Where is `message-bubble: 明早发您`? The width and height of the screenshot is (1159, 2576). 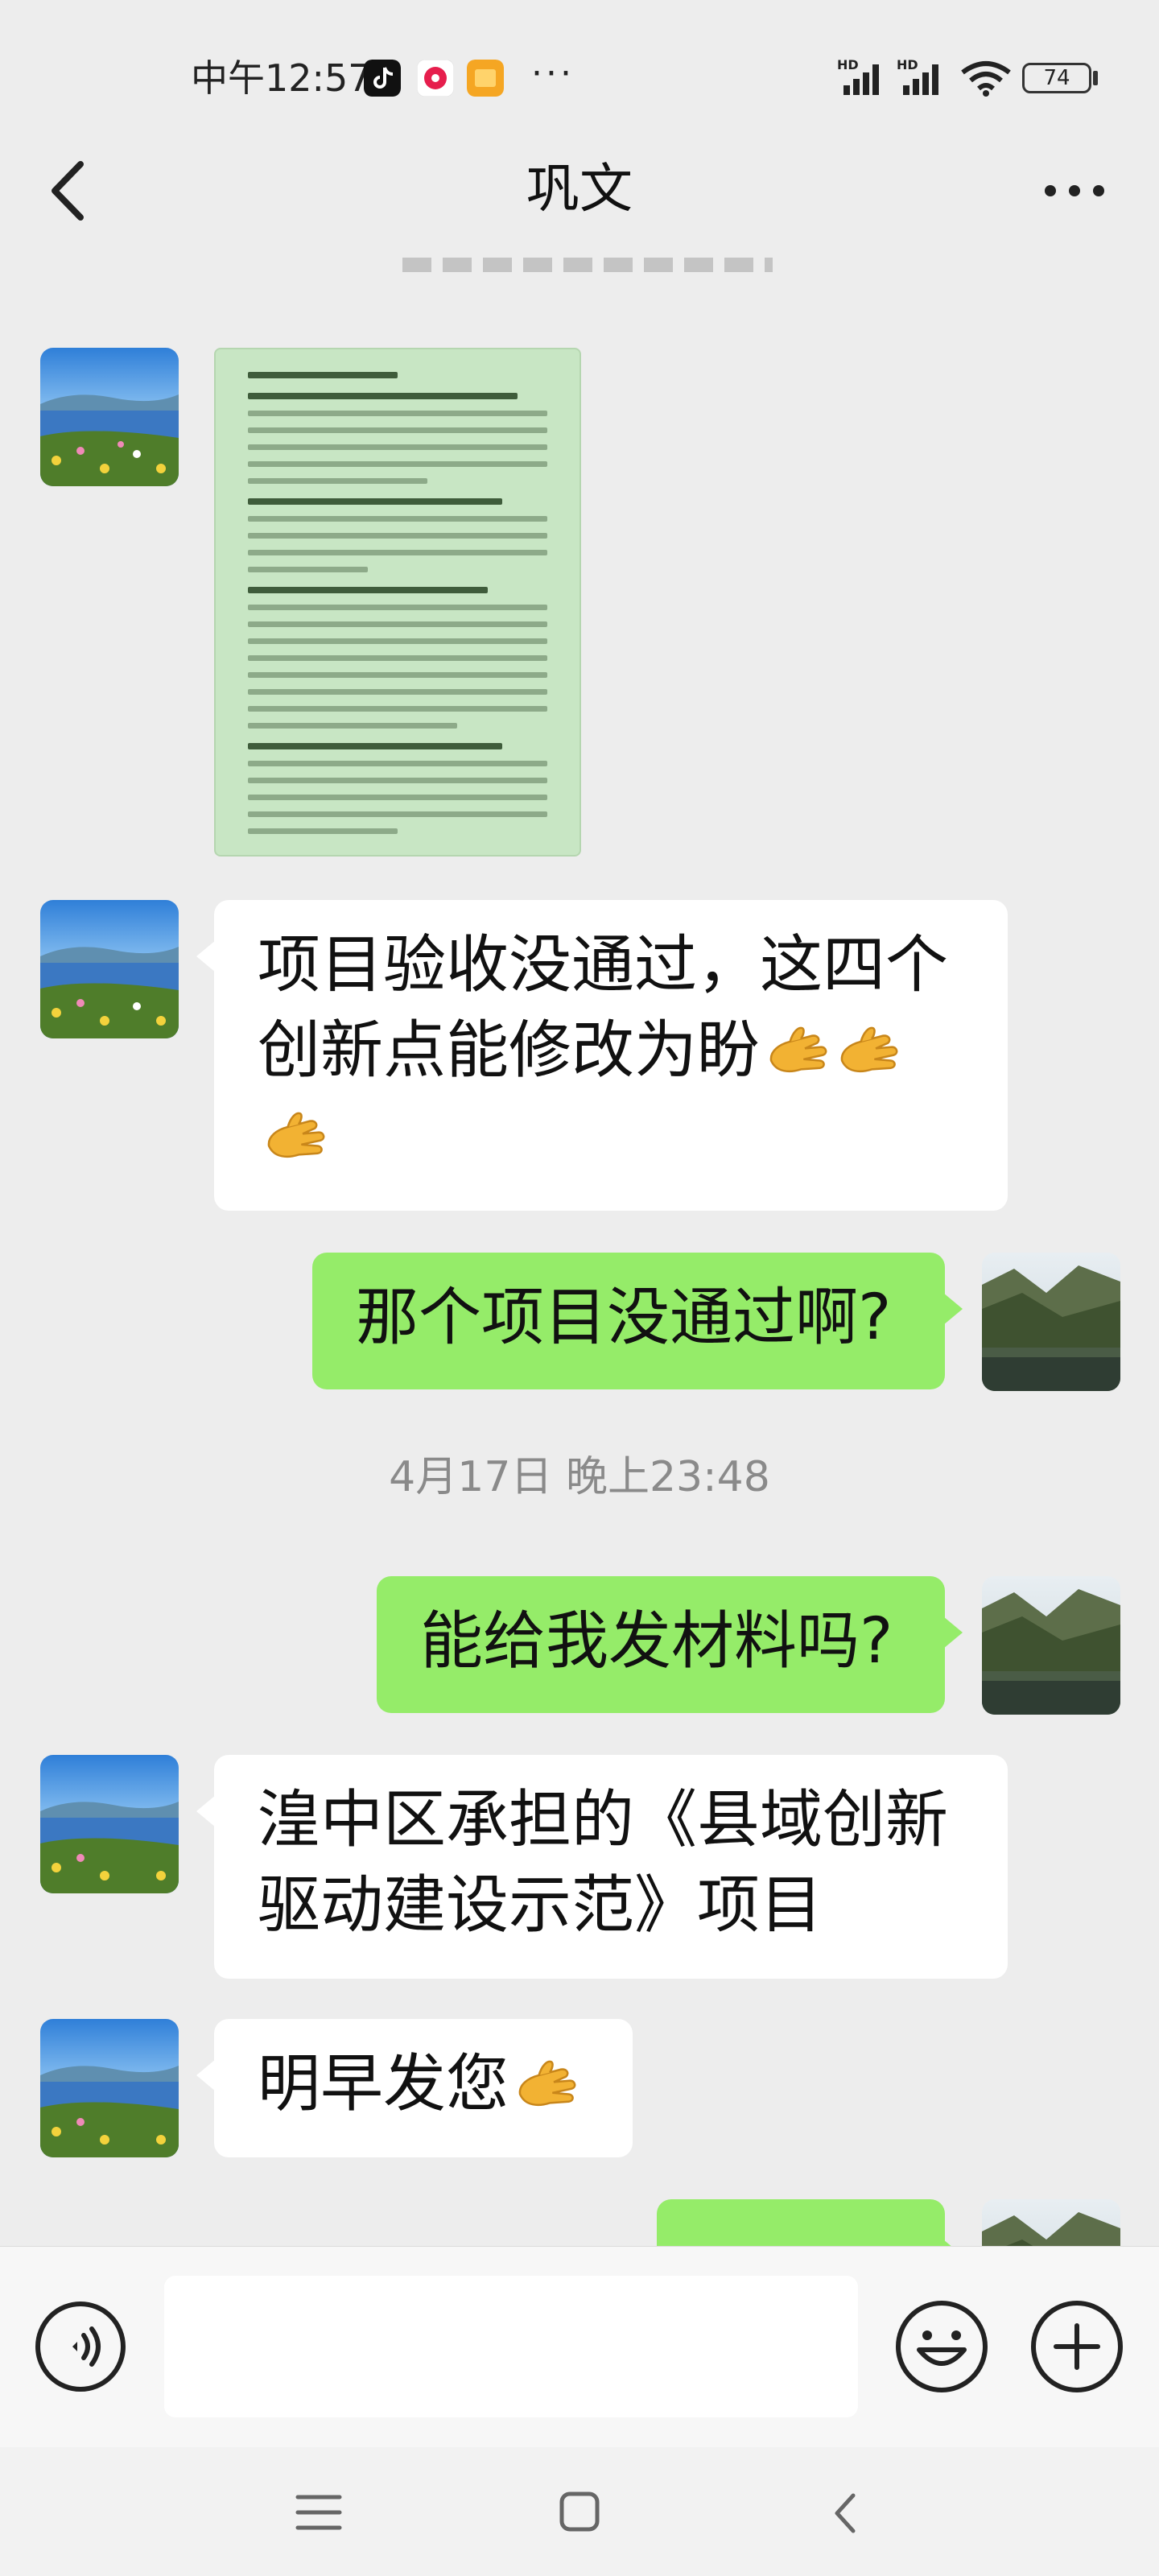 message-bubble: 明早发您 is located at coordinates (414, 2088).